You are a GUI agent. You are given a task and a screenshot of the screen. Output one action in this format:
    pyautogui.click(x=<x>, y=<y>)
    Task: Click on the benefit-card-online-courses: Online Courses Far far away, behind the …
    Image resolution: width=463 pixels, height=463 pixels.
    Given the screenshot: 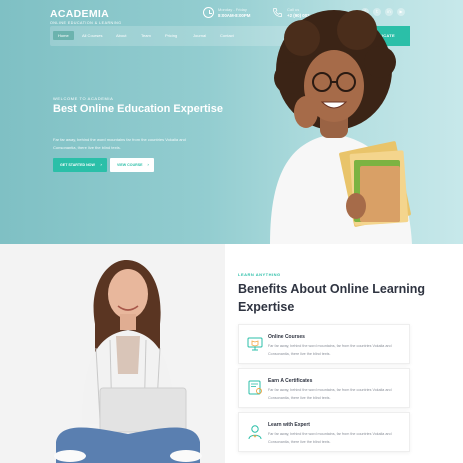 What is the action you would take?
    pyautogui.click(x=324, y=344)
    